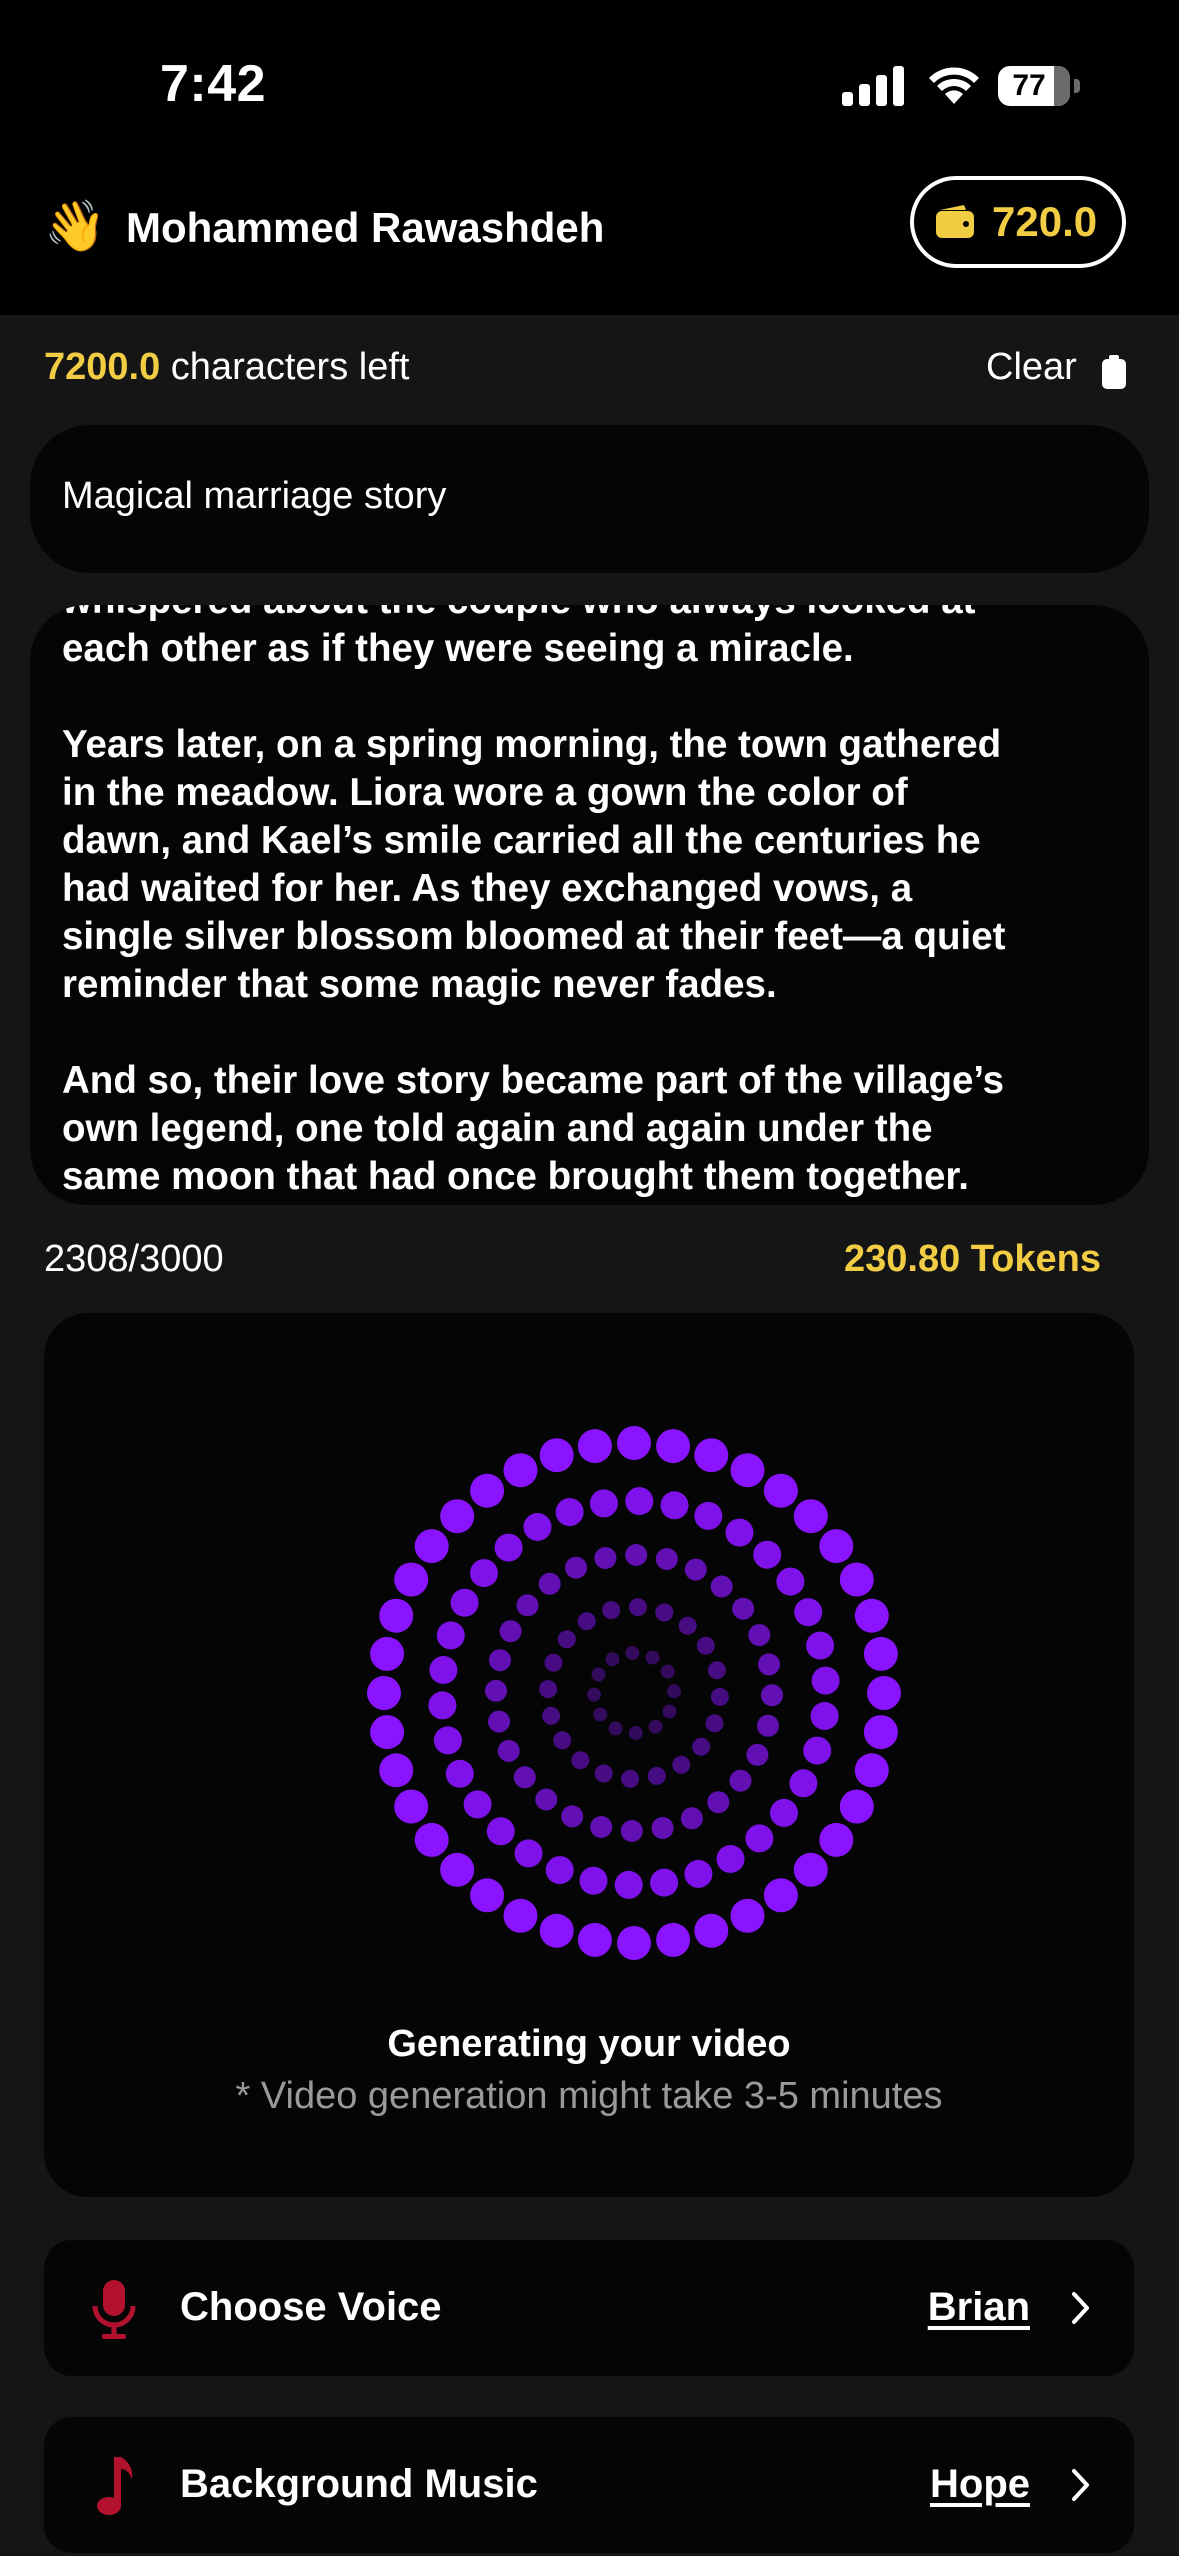 Image resolution: width=1179 pixels, height=2556 pixels. What do you see at coordinates (1114, 372) in the screenshot?
I see `clipboard-icon` at bounding box center [1114, 372].